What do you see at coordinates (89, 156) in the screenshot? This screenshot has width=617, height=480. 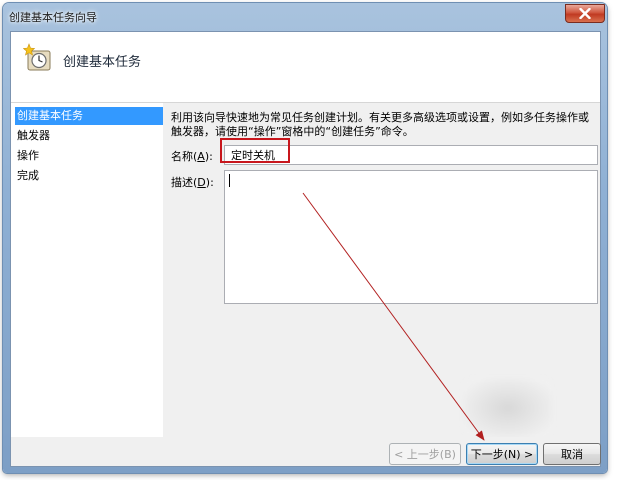 I see `step-action: 操作` at bounding box center [89, 156].